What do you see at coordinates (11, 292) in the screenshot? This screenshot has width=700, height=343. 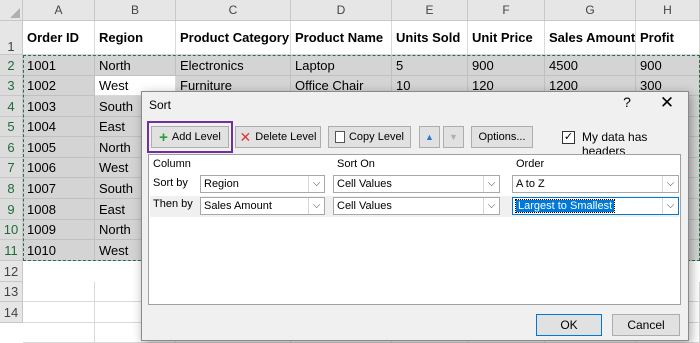 I see `row-header-13: 13` at bounding box center [11, 292].